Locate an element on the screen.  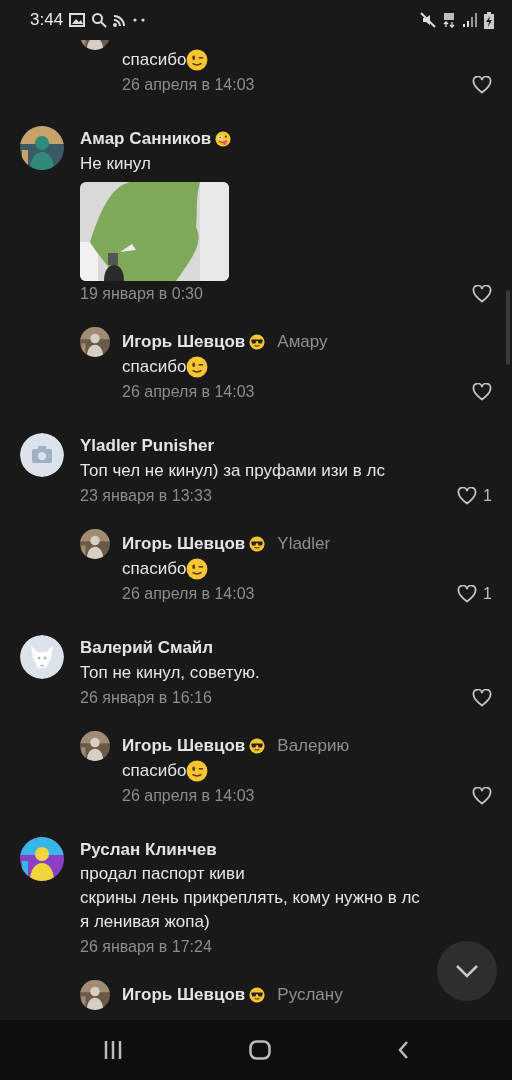
comment-date: 19 января в 0:30 is located at coordinates (141, 293).